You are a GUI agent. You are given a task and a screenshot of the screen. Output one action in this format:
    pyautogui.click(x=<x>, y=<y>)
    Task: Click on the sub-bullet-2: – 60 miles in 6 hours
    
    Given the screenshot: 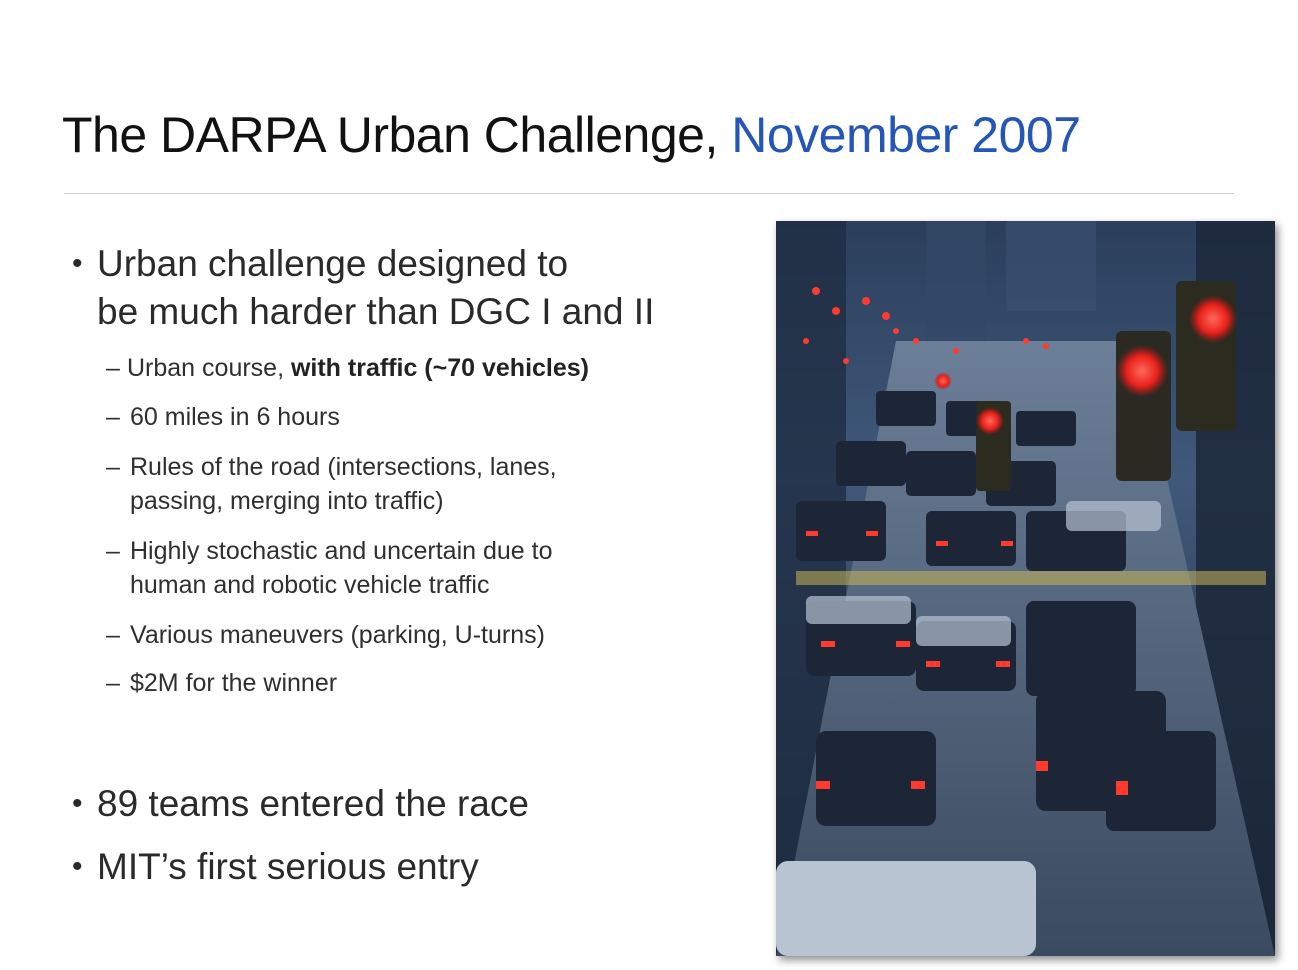 What is the action you would take?
    pyautogui.click(x=223, y=417)
    